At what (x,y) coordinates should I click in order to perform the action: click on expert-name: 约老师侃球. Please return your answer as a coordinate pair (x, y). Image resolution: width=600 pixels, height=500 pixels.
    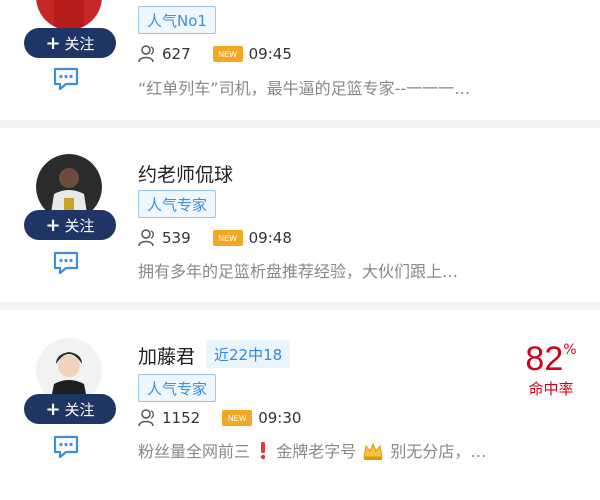
    Looking at the image, I should click on (185, 173).